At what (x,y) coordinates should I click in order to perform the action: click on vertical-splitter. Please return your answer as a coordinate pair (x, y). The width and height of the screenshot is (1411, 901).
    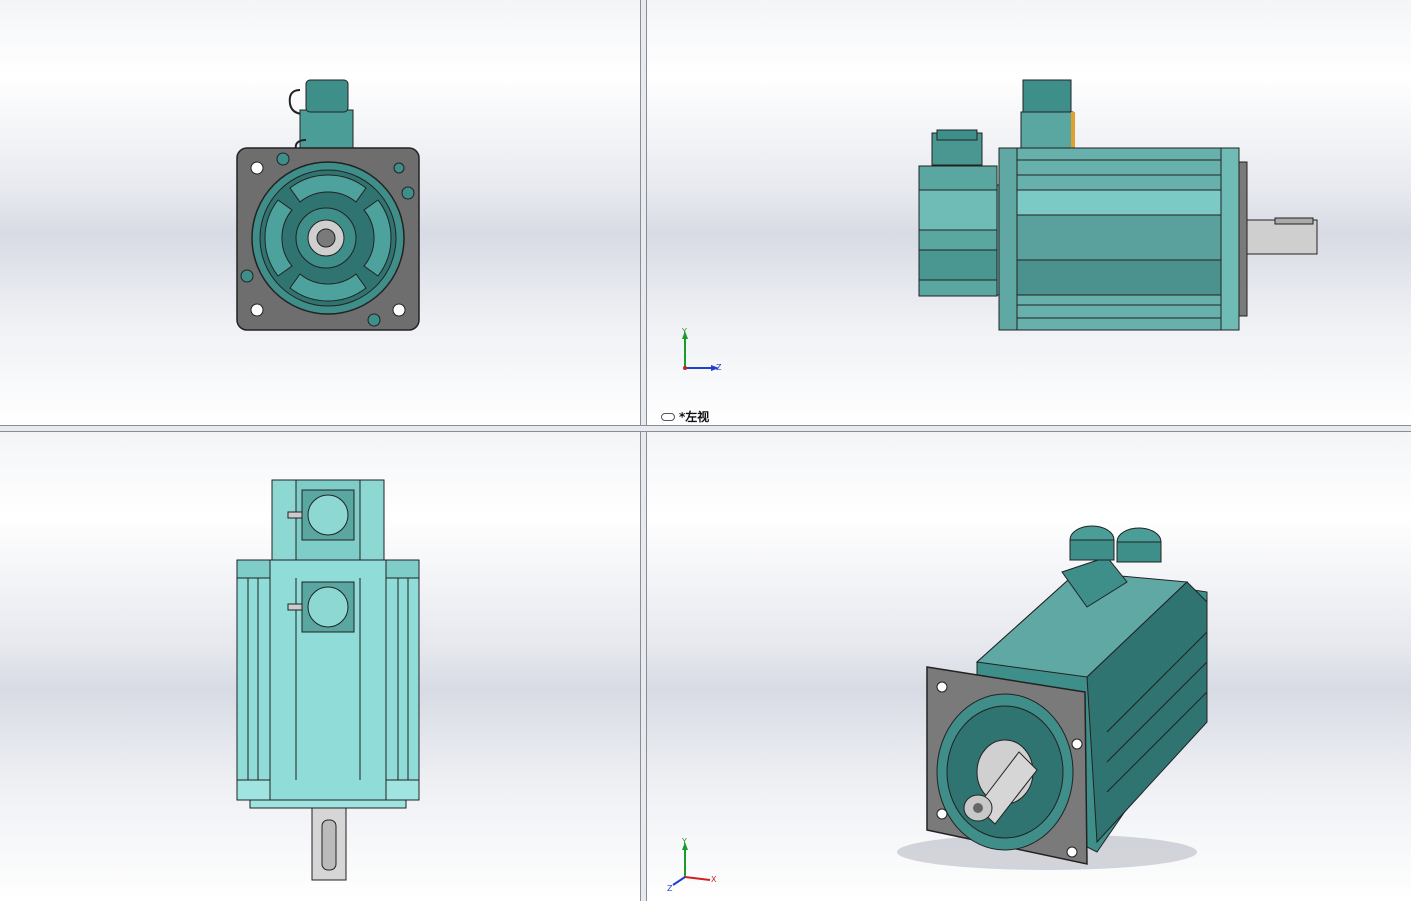
    Looking at the image, I should click on (643, 450).